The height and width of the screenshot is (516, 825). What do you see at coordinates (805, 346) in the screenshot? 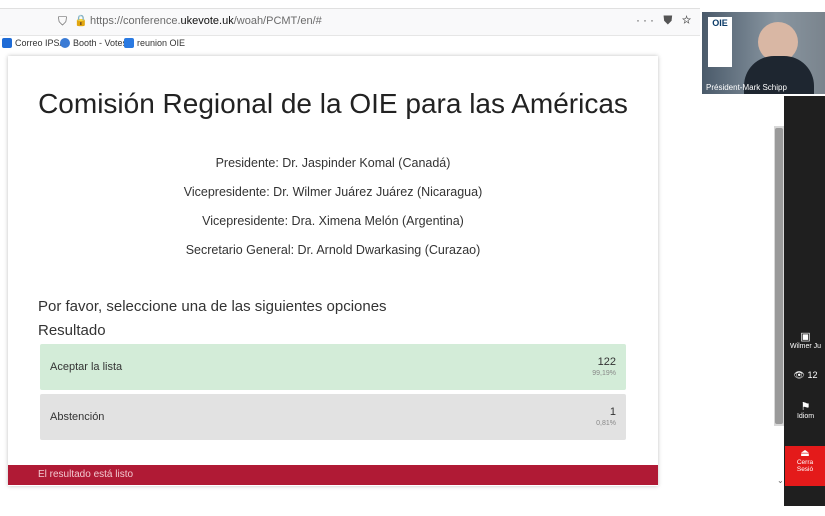
I see `participant-name: Wilmer Ju` at bounding box center [805, 346].